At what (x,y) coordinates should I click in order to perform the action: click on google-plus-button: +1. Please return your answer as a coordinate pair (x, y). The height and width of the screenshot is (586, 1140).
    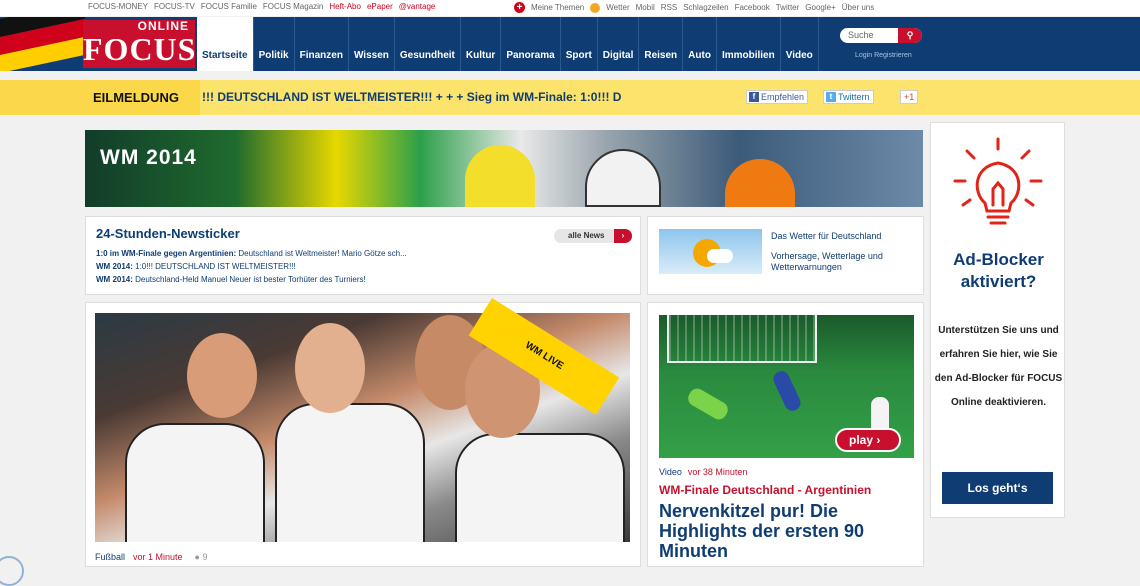
    Looking at the image, I should click on (909, 97).